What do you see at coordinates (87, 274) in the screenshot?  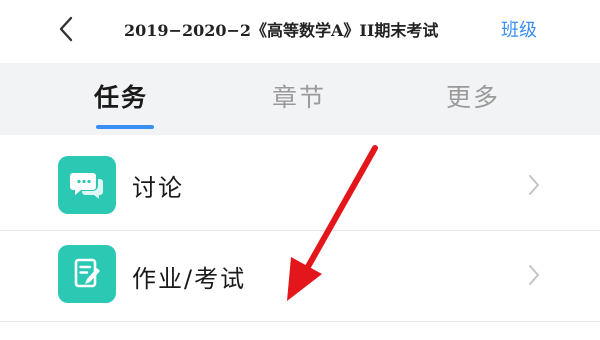 I see `edit-document-icon` at bounding box center [87, 274].